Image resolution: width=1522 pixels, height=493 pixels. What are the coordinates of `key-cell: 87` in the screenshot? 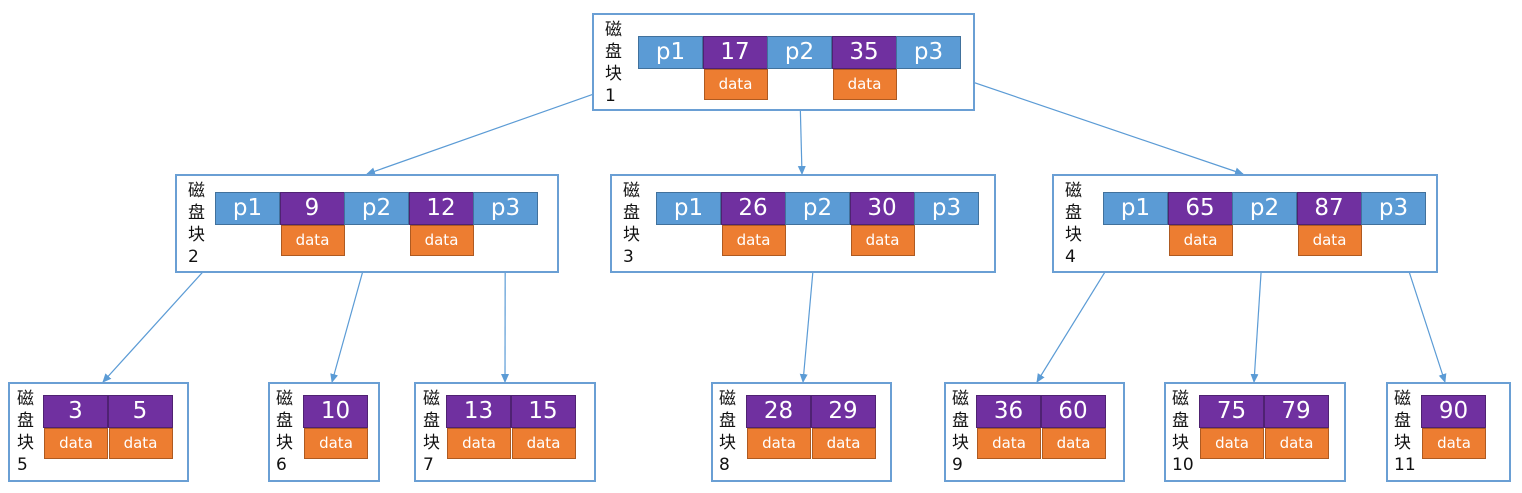 It's located at (1329, 208).